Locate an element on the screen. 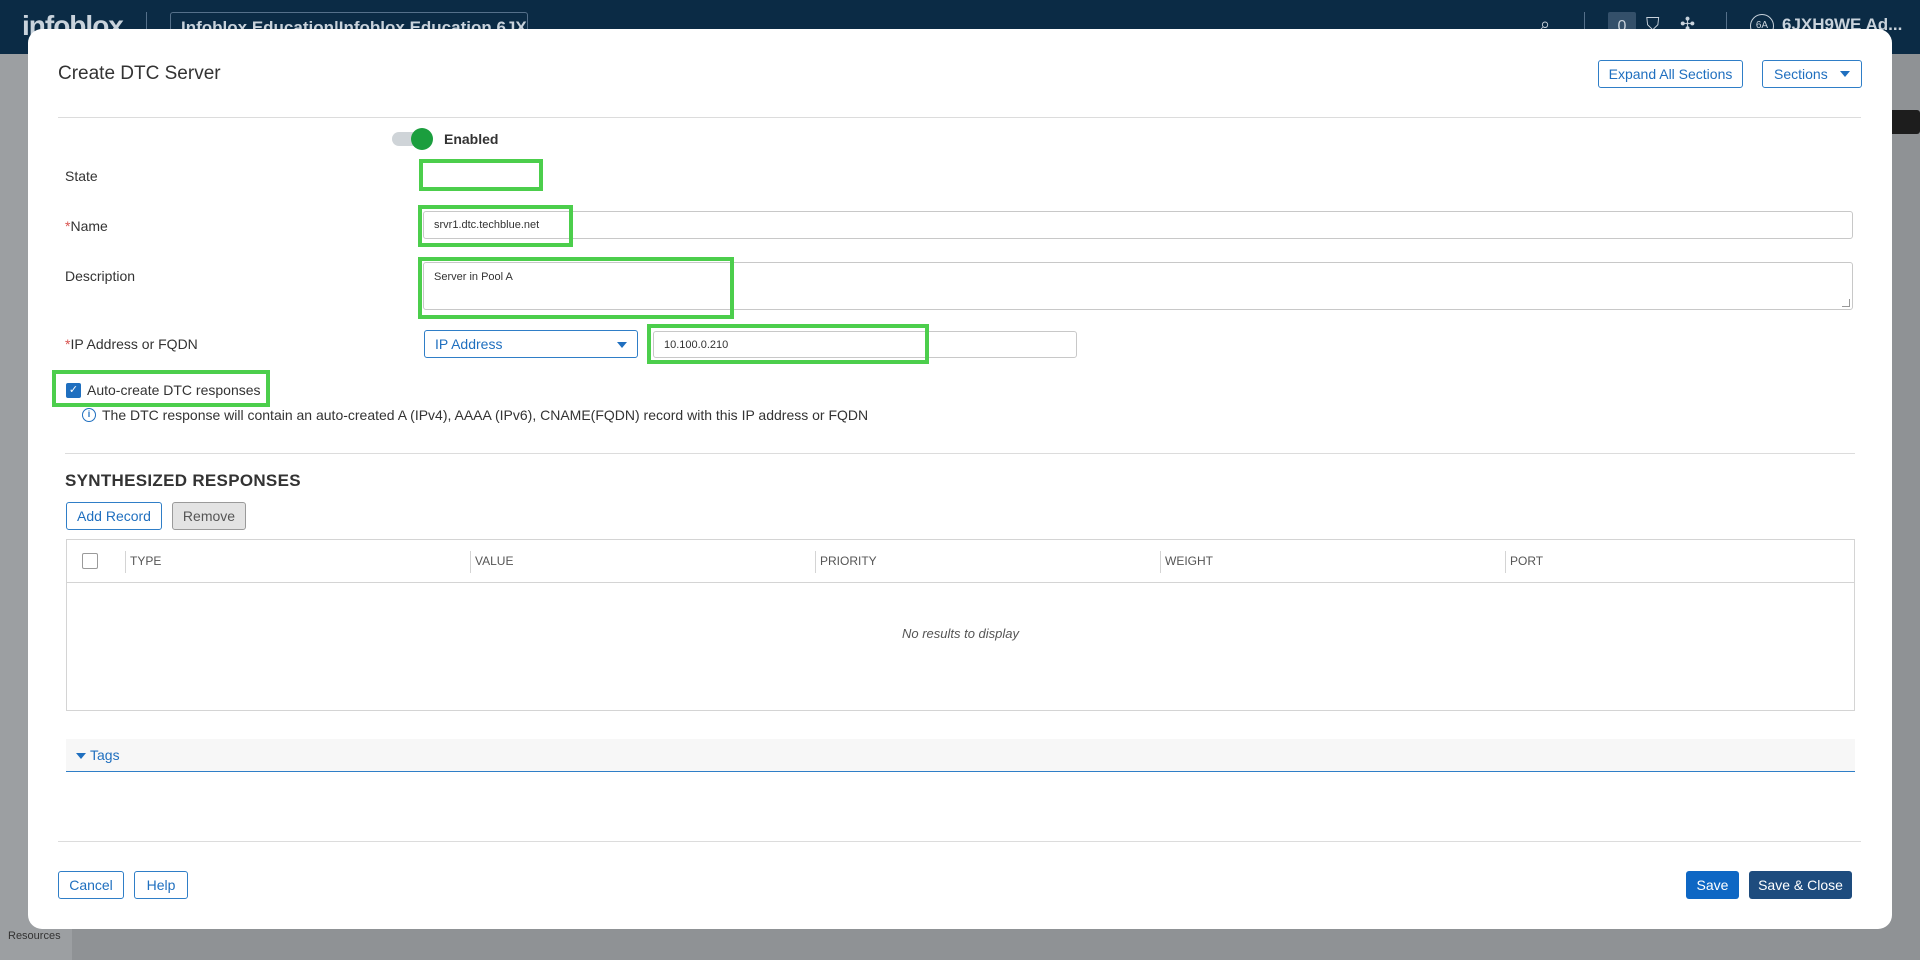 The height and width of the screenshot is (960, 1920). resize-handle-icon is located at coordinates (1846, 303).